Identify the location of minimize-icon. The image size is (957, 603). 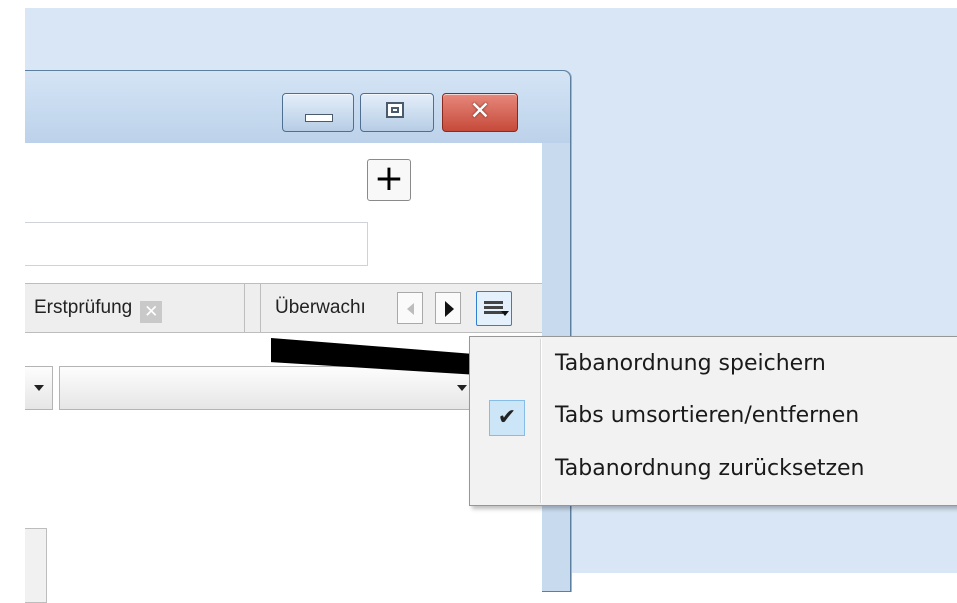
(319, 118).